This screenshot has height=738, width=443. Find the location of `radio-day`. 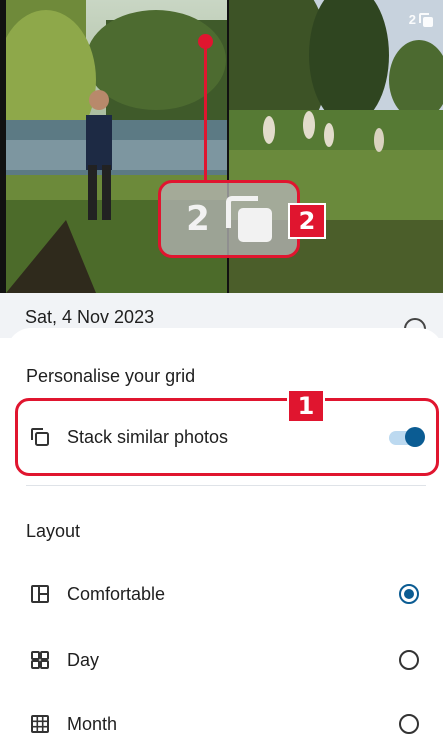

radio-day is located at coordinates (409, 660).